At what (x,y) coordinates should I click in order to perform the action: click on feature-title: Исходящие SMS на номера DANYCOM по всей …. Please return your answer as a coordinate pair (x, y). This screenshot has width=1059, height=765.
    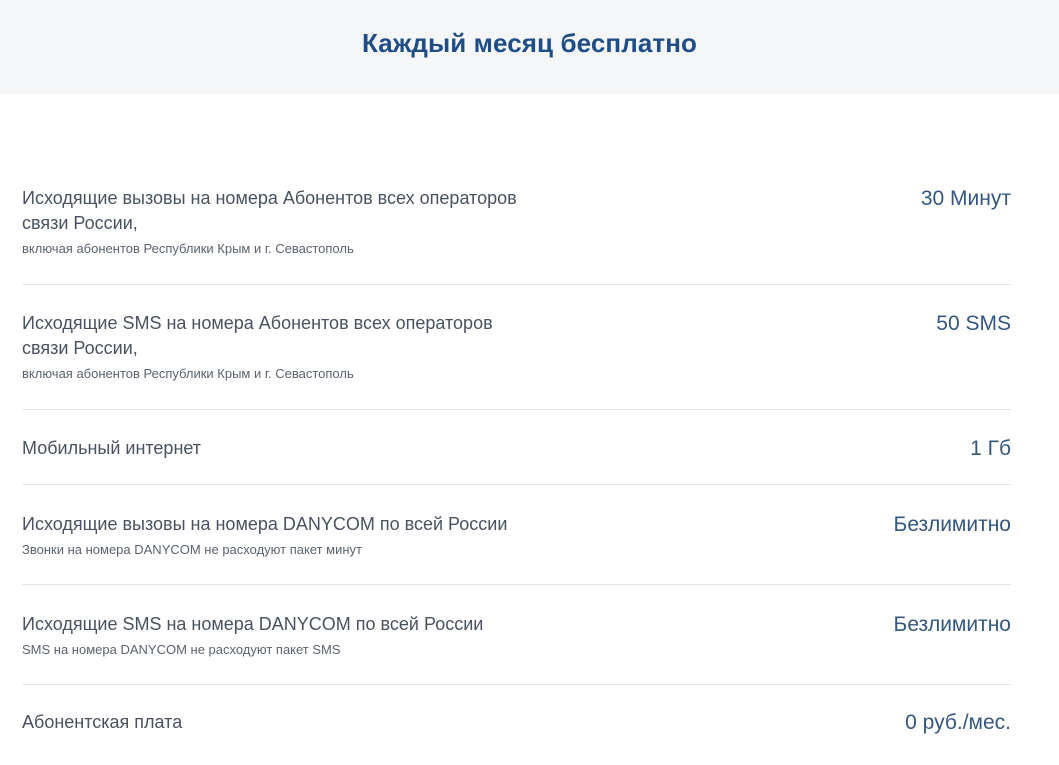
    Looking at the image, I should click on (253, 624).